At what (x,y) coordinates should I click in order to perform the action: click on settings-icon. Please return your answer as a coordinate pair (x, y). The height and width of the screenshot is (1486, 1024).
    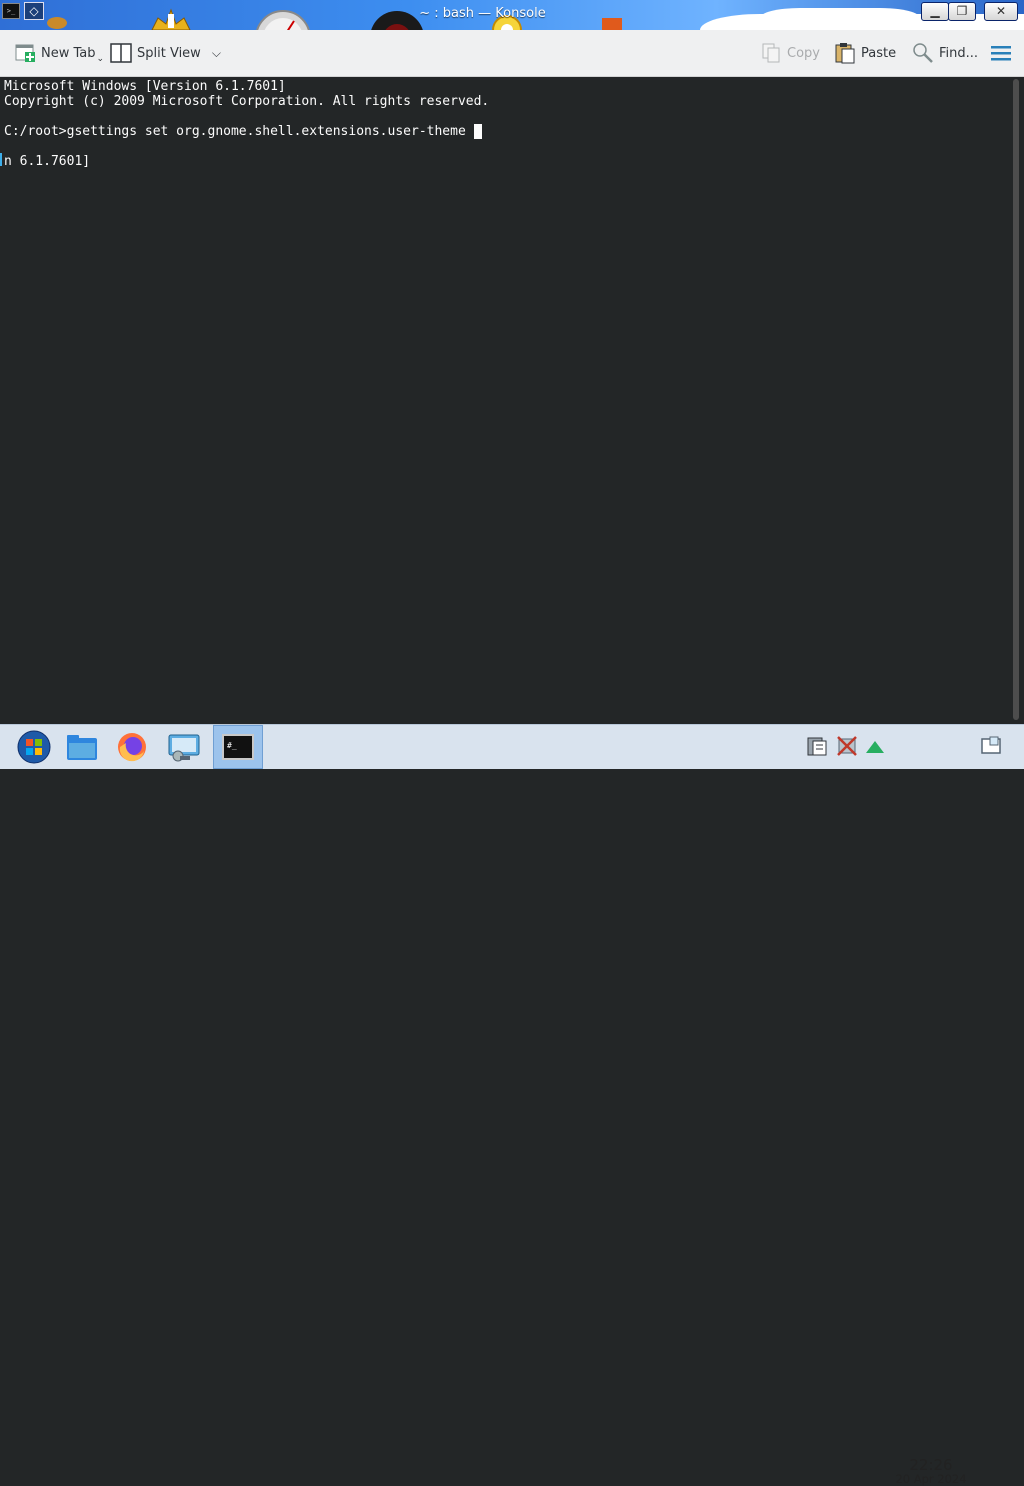
    Looking at the image, I should click on (184, 748).